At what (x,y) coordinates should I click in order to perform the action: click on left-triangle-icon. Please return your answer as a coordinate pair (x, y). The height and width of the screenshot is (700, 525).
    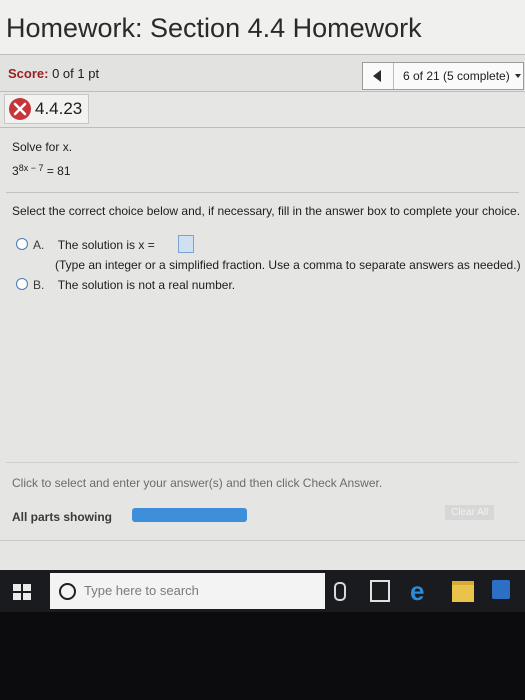
    Looking at the image, I should click on (377, 76).